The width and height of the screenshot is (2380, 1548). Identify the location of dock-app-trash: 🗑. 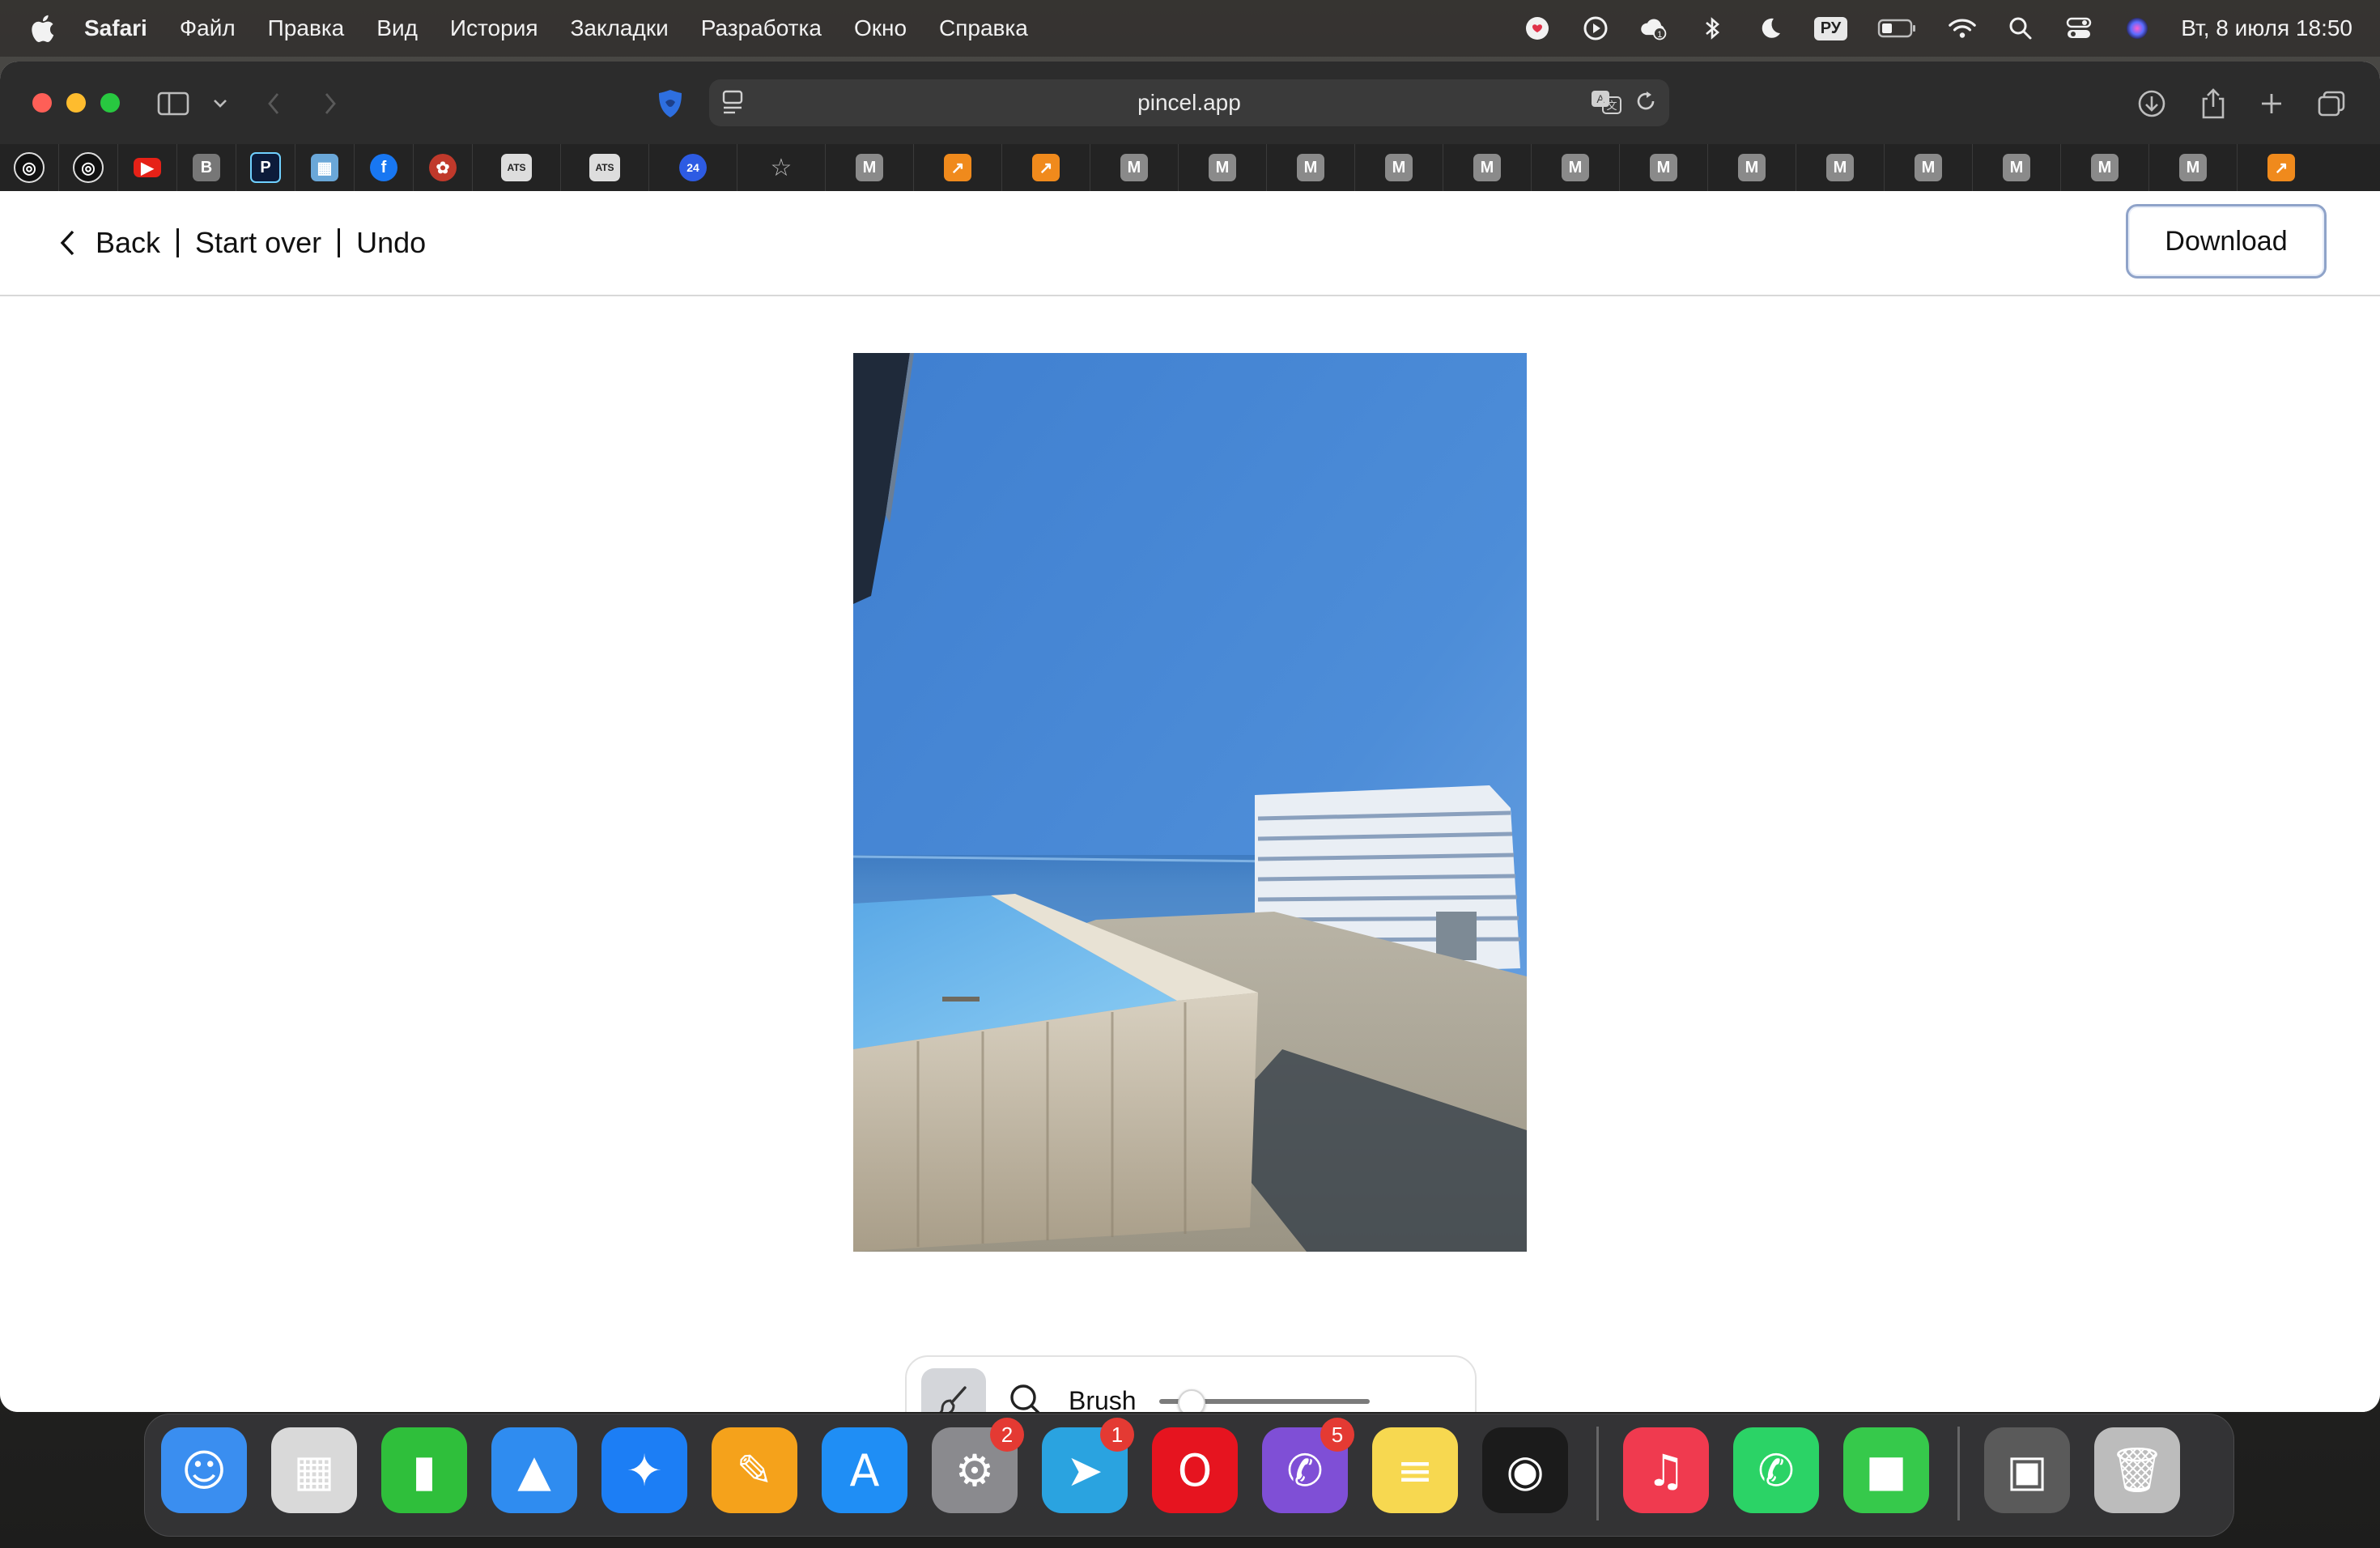
(2137, 1470).